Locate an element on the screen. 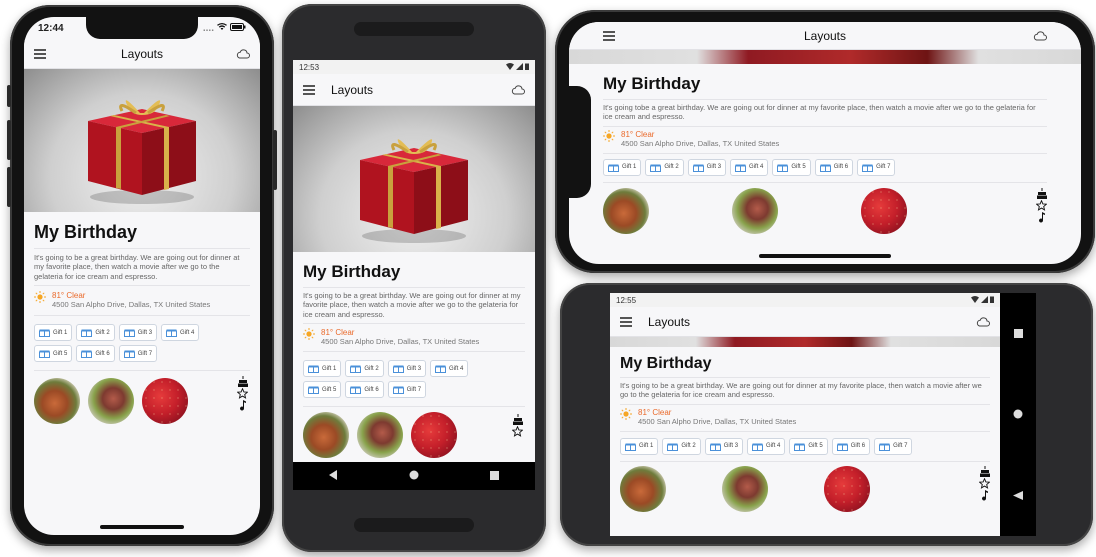  hero-image is located at coordinates (142, 140).